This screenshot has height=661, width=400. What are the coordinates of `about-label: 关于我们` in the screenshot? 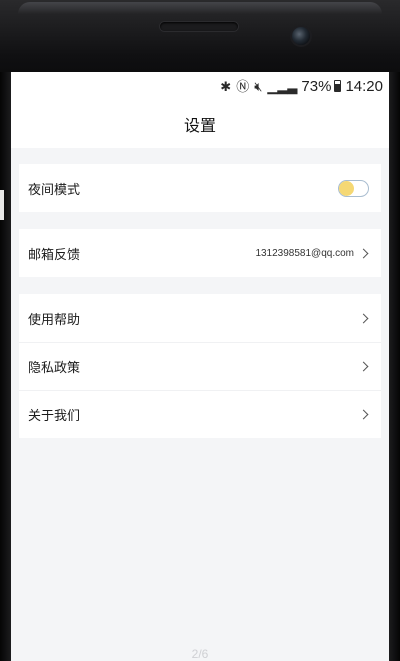 It's located at (54, 416).